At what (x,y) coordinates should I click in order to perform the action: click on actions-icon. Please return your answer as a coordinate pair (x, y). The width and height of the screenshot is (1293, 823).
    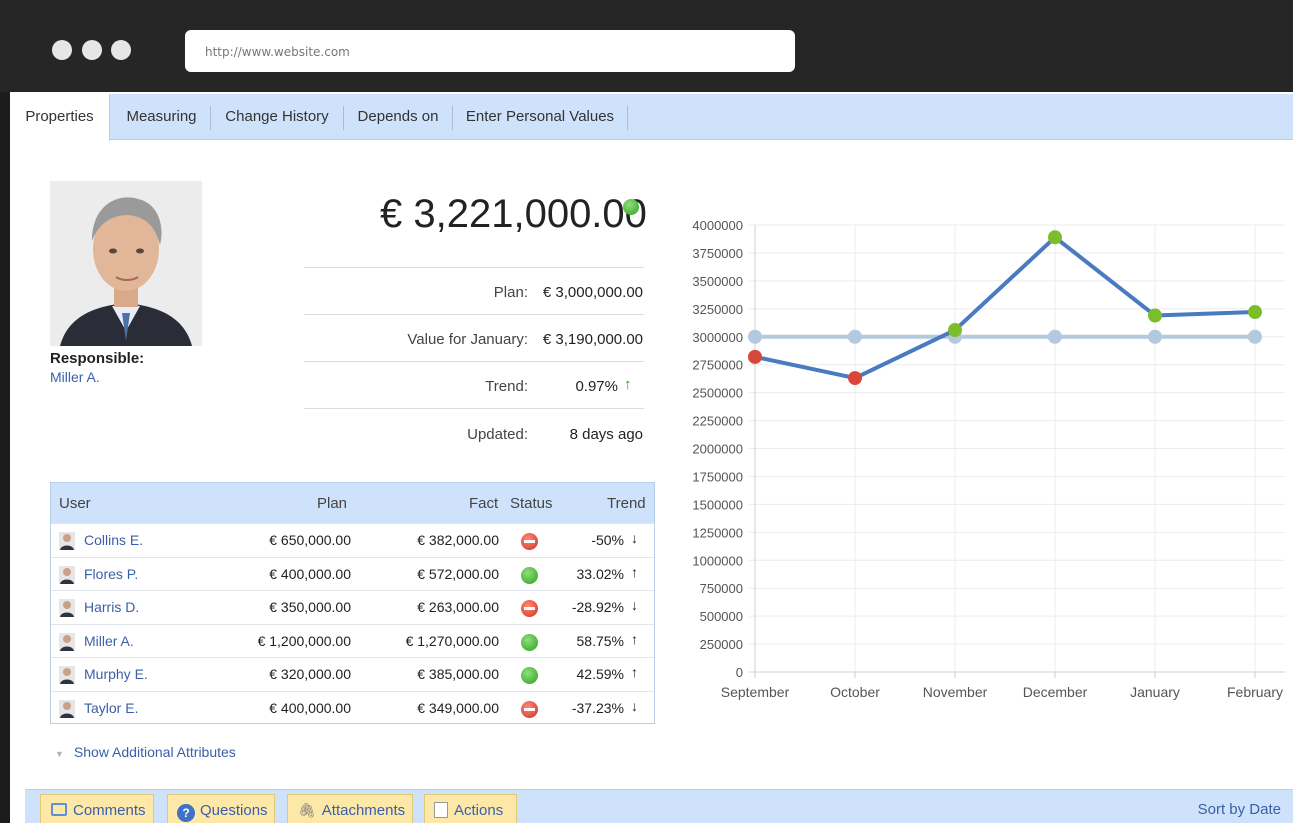
    Looking at the image, I should click on (441, 810).